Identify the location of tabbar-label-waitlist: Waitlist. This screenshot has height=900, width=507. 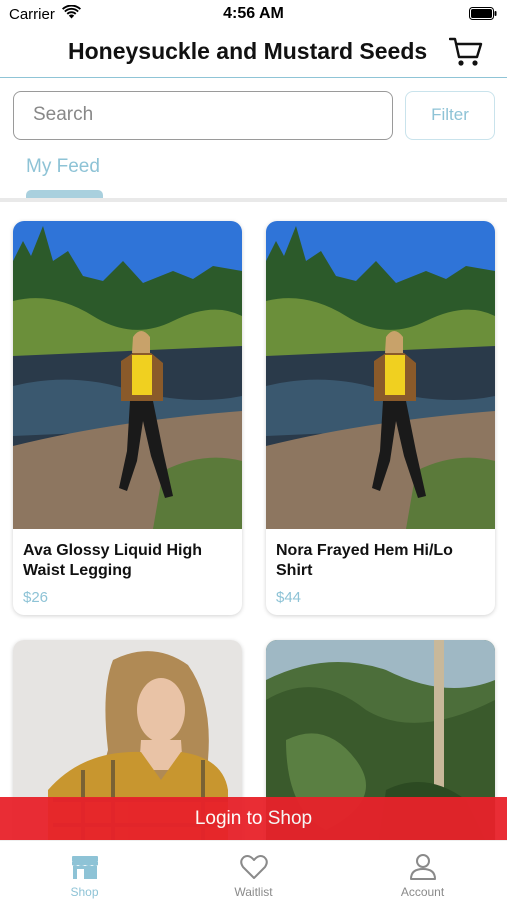
(253, 892).